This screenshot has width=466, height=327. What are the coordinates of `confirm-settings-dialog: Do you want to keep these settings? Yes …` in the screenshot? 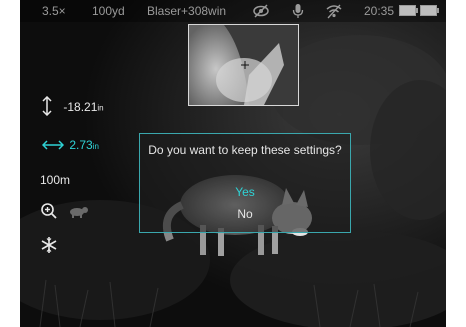 It's located at (245, 183).